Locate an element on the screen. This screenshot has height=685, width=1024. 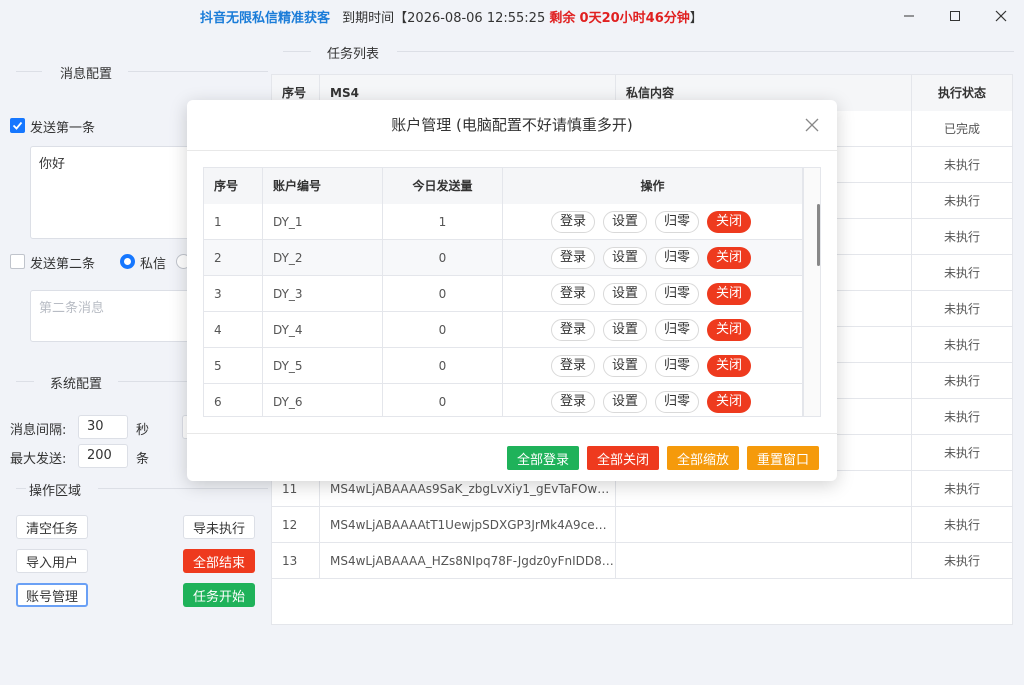
clear-tasks-button: 清空任务 is located at coordinates (52, 527).